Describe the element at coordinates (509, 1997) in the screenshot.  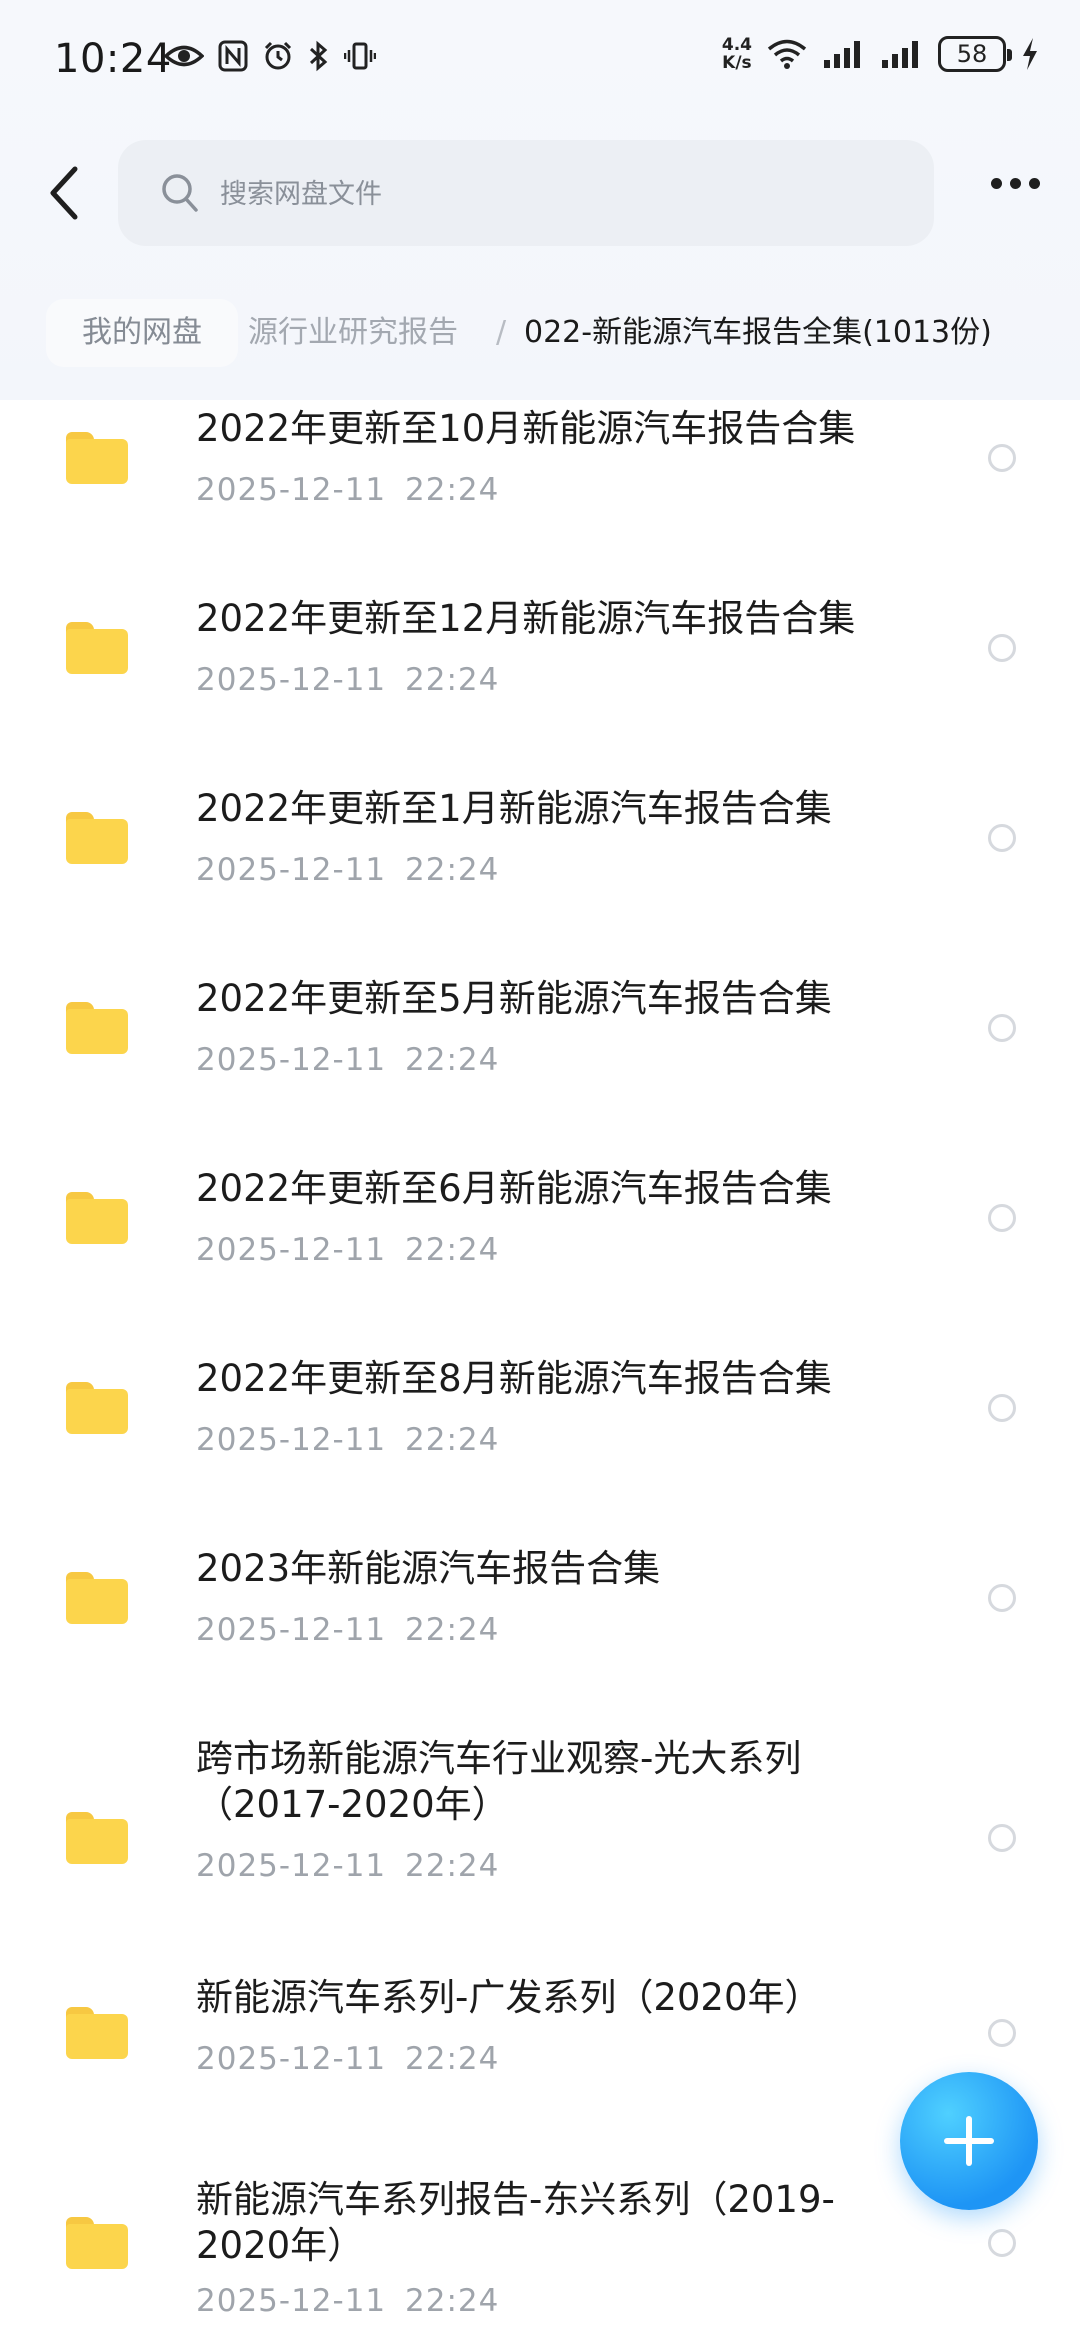
I see `file-name: 新能源汽车系列-广发系列（2020年）` at that location.